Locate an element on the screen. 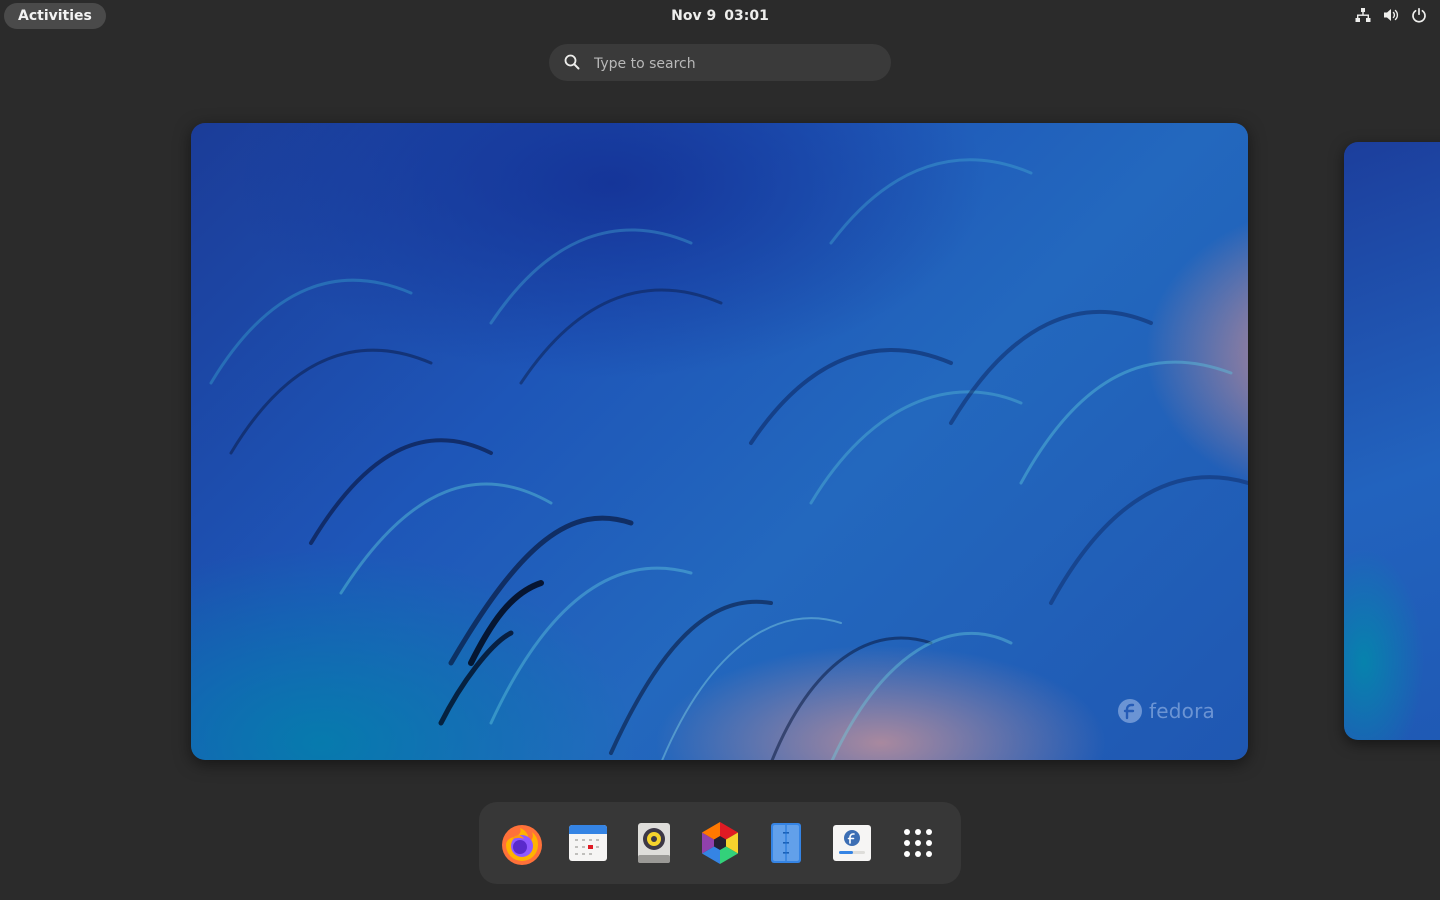 This screenshot has height=900, width=1440. show-applications-button is located at coordinates (918, 843).